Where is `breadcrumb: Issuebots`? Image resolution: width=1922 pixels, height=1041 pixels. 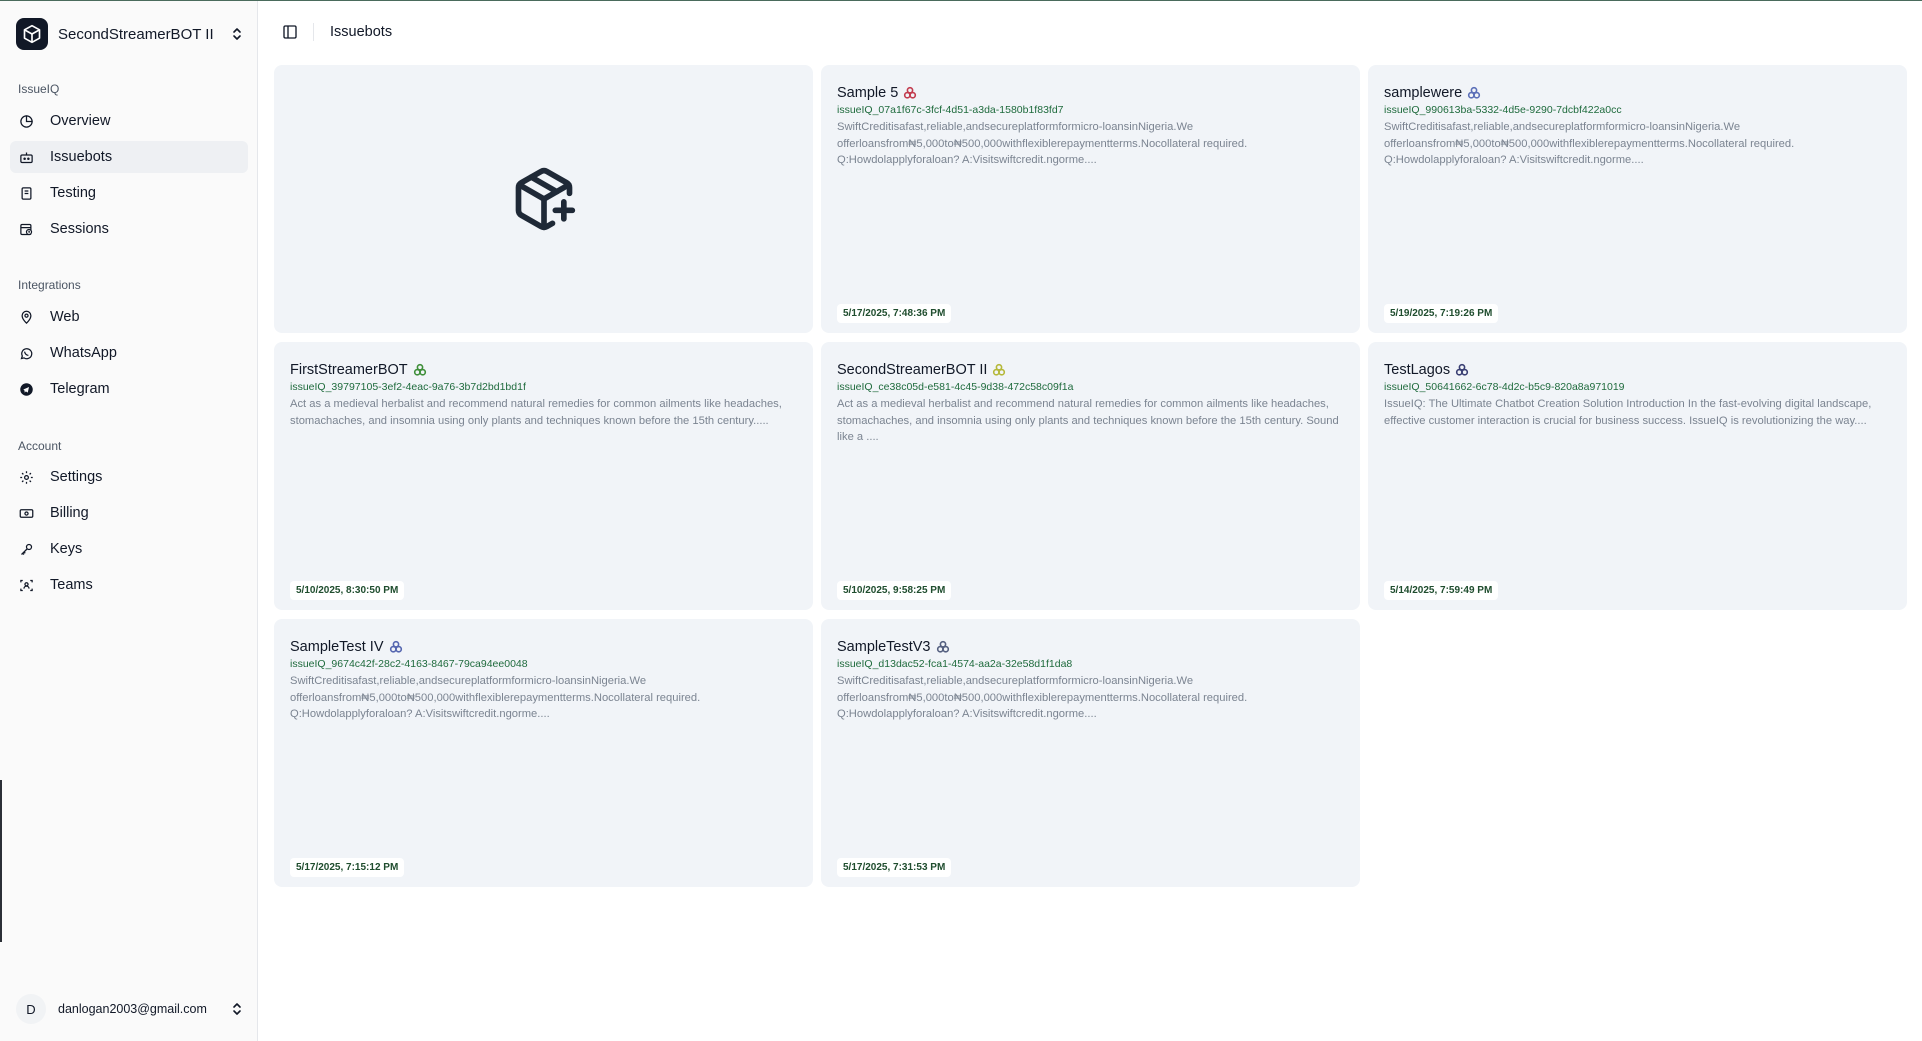 breadcrumb: Issuebots is located at coordinates (361, 32).